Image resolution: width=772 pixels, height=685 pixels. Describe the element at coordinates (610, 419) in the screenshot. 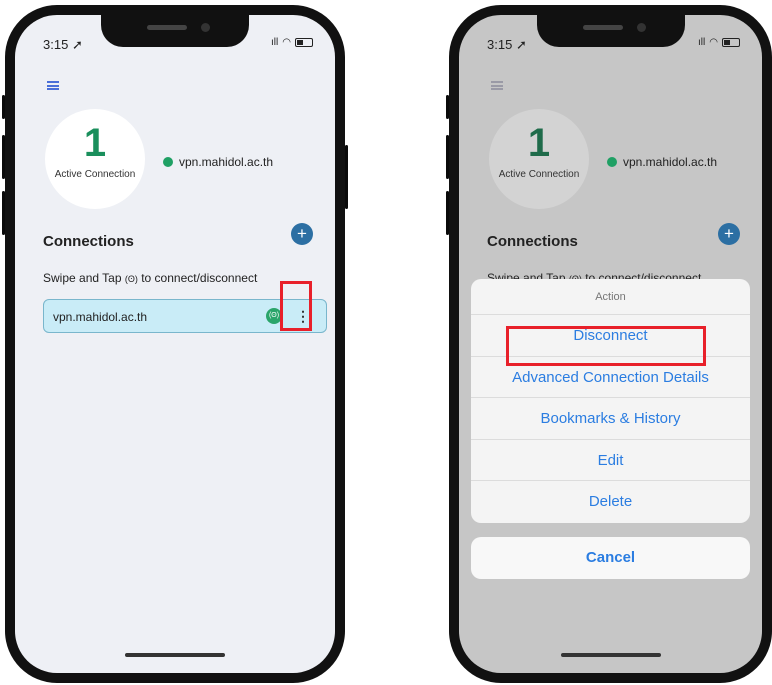

I see `bookmarks-history-button: Bookmarks & History` at that location.